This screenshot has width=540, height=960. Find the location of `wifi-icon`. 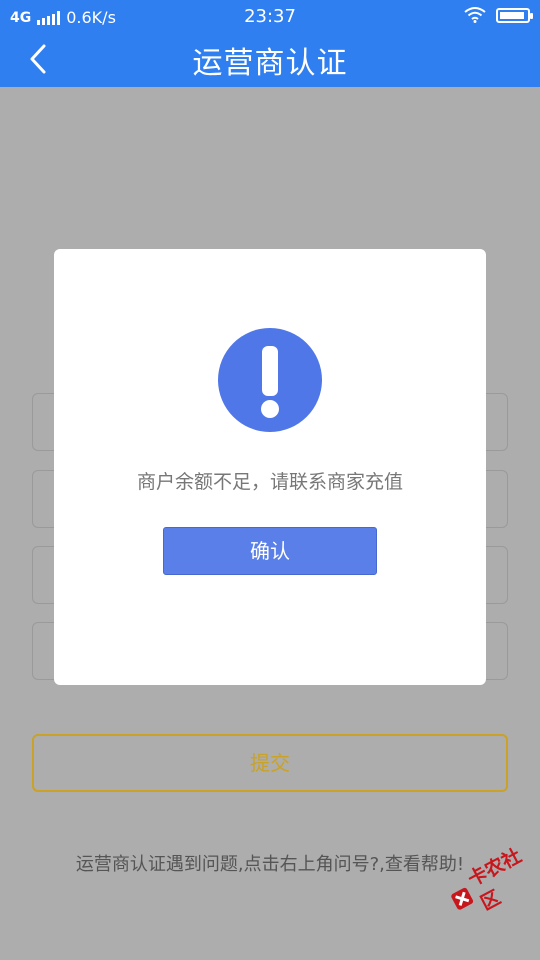

wifi-icon is located at coordinates (475, 15).